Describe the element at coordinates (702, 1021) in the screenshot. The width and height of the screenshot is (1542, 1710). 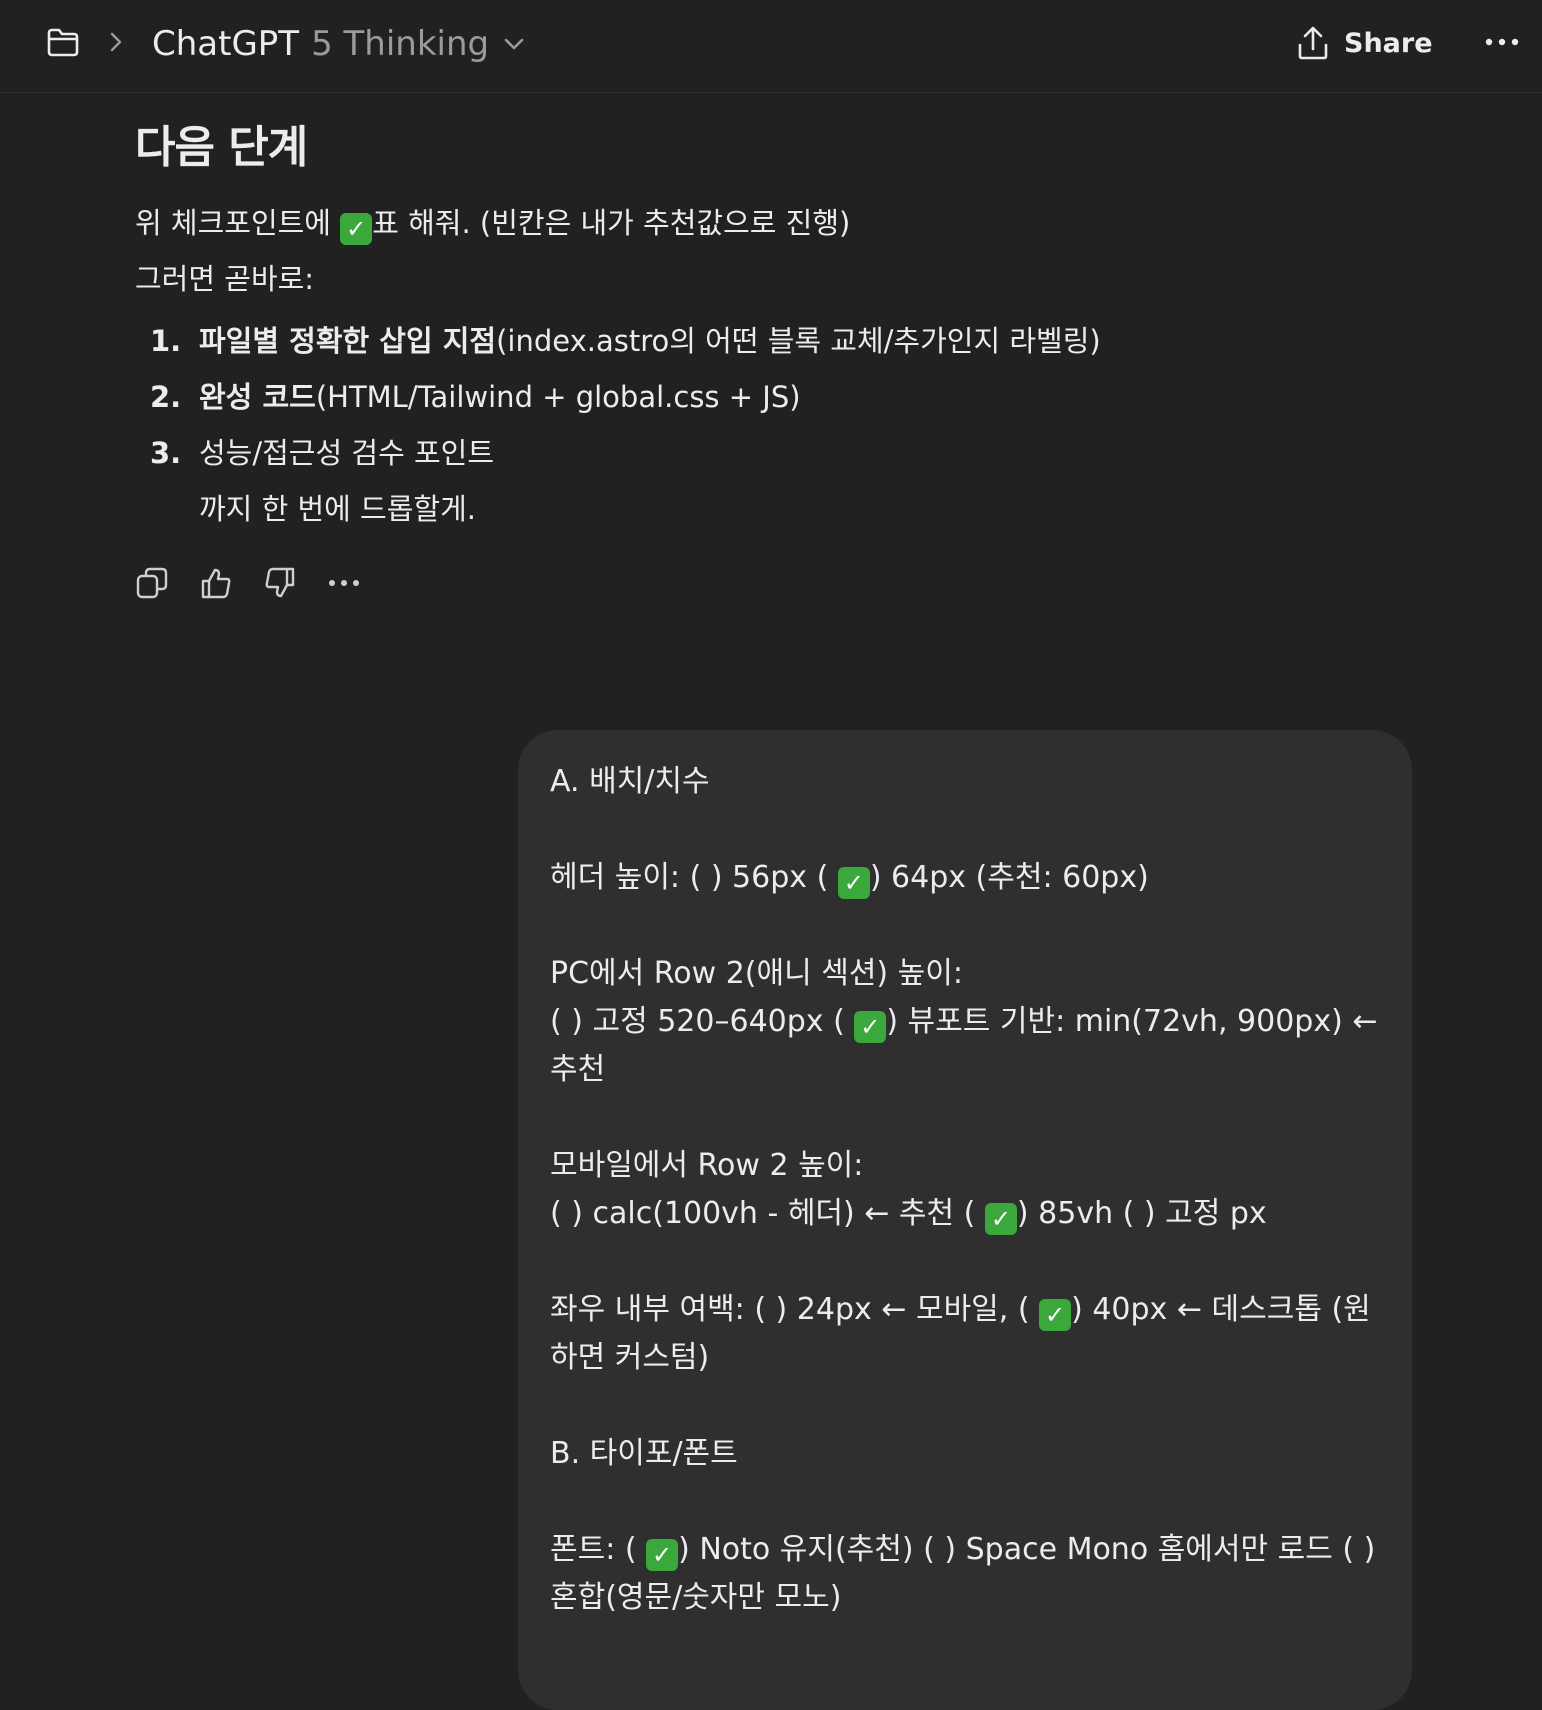
I see `line-text: ( ) 고정 520–640px (` at that location.